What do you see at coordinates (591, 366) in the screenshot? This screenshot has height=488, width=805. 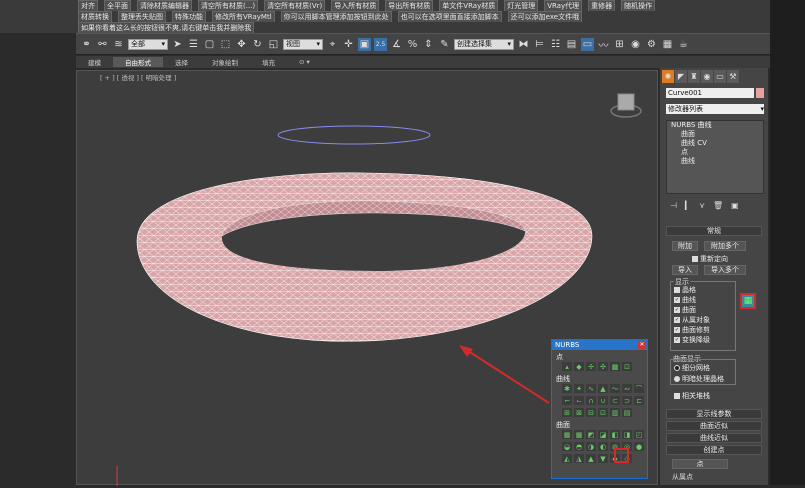 I see `curve-point-icon: ✢` at bounding box center [591, 366].